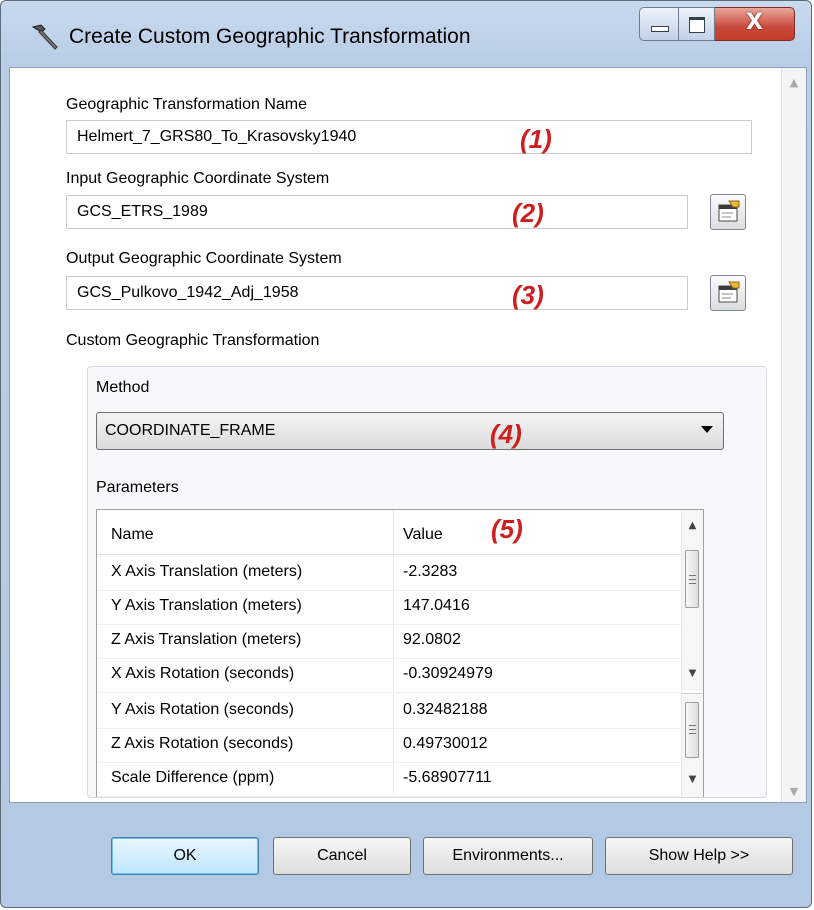 This screenshot has width=814, height=910. What do you see at coordinates (793, 435) in the screenshot?
I see `dialog-scrollbar: ▲ ▼` at bounding box center [793, 435].